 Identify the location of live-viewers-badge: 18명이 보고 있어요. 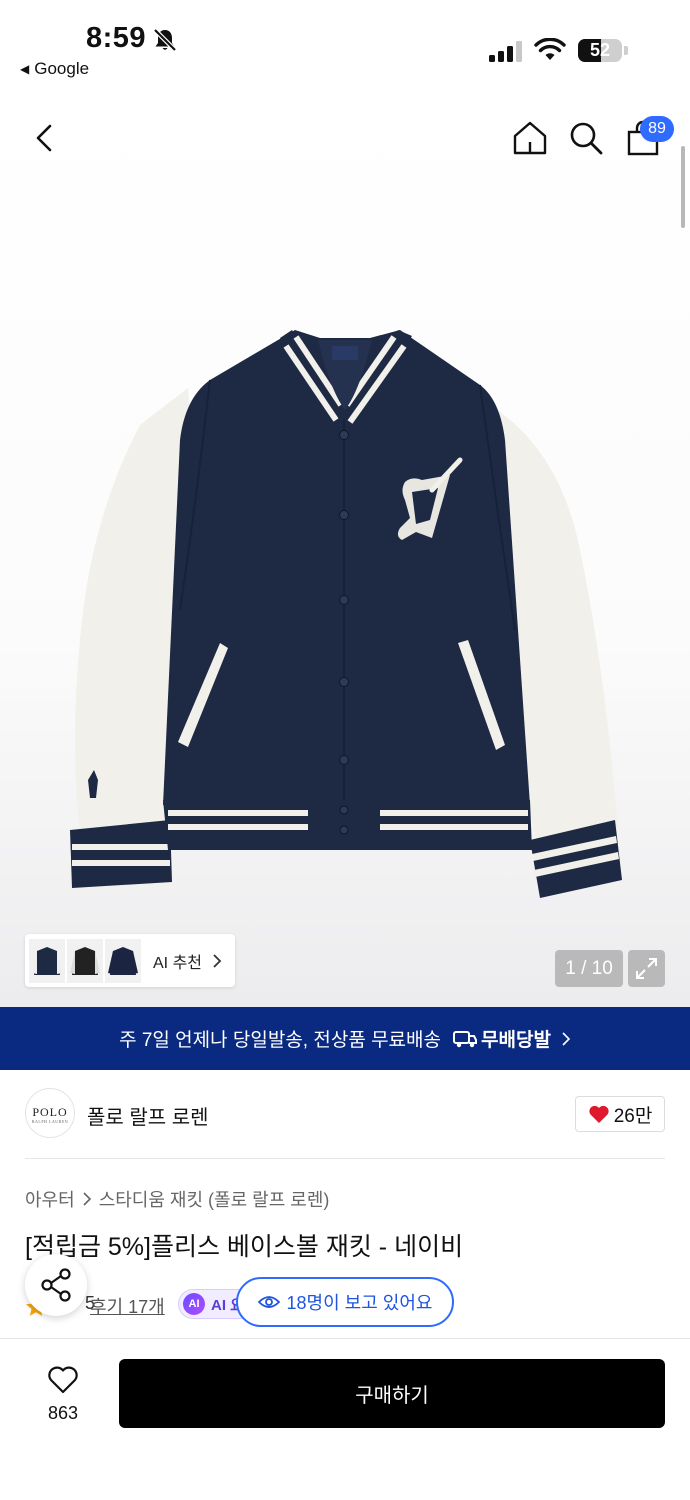
(345, 1302).